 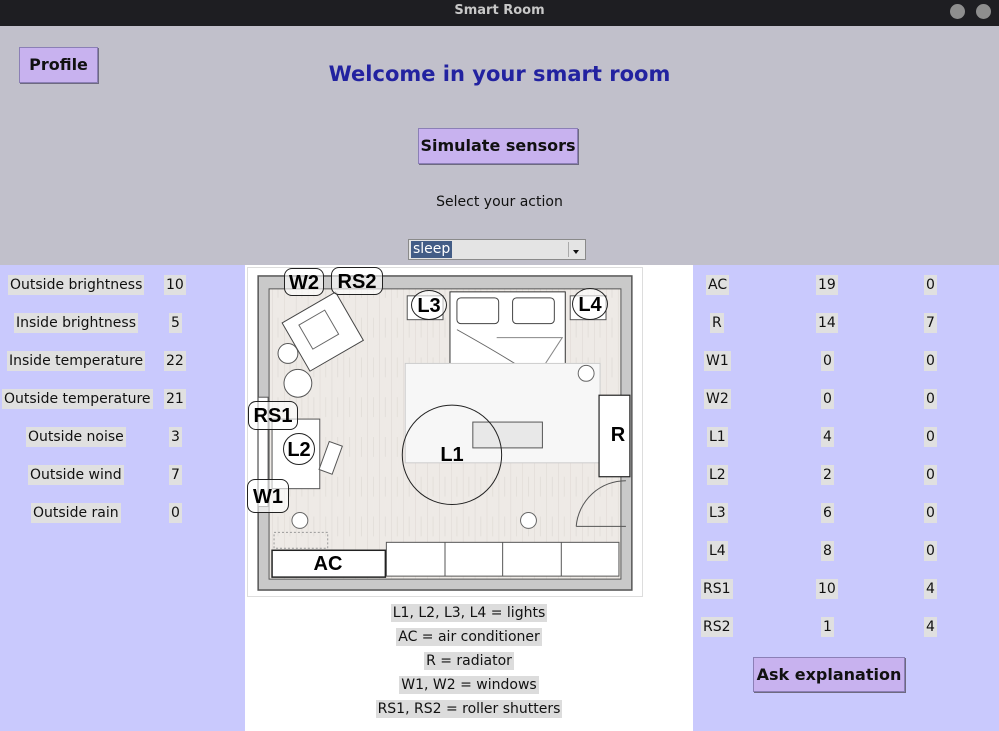 I want to click on device-name: L3, so click(x=717, y=513).